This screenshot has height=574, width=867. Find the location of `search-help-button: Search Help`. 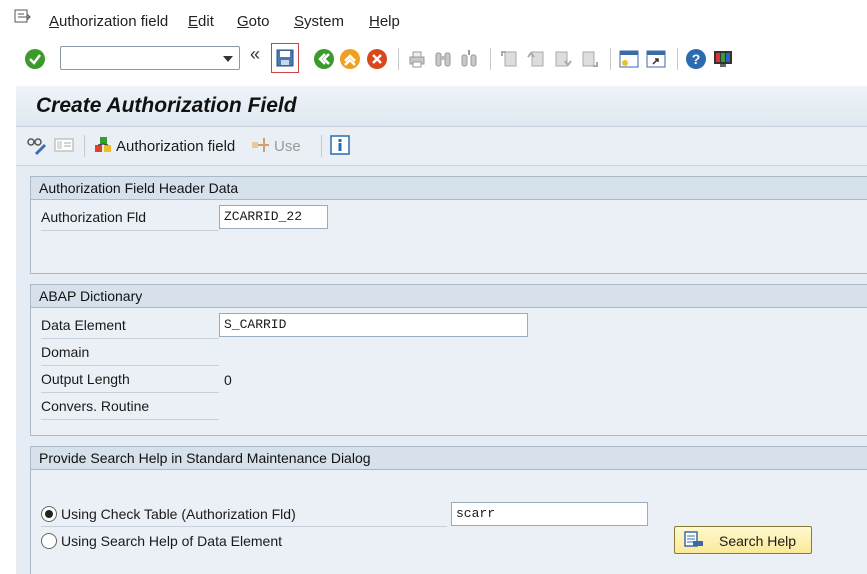

search-help-button: Search Help is located at coordinates (743, 540).